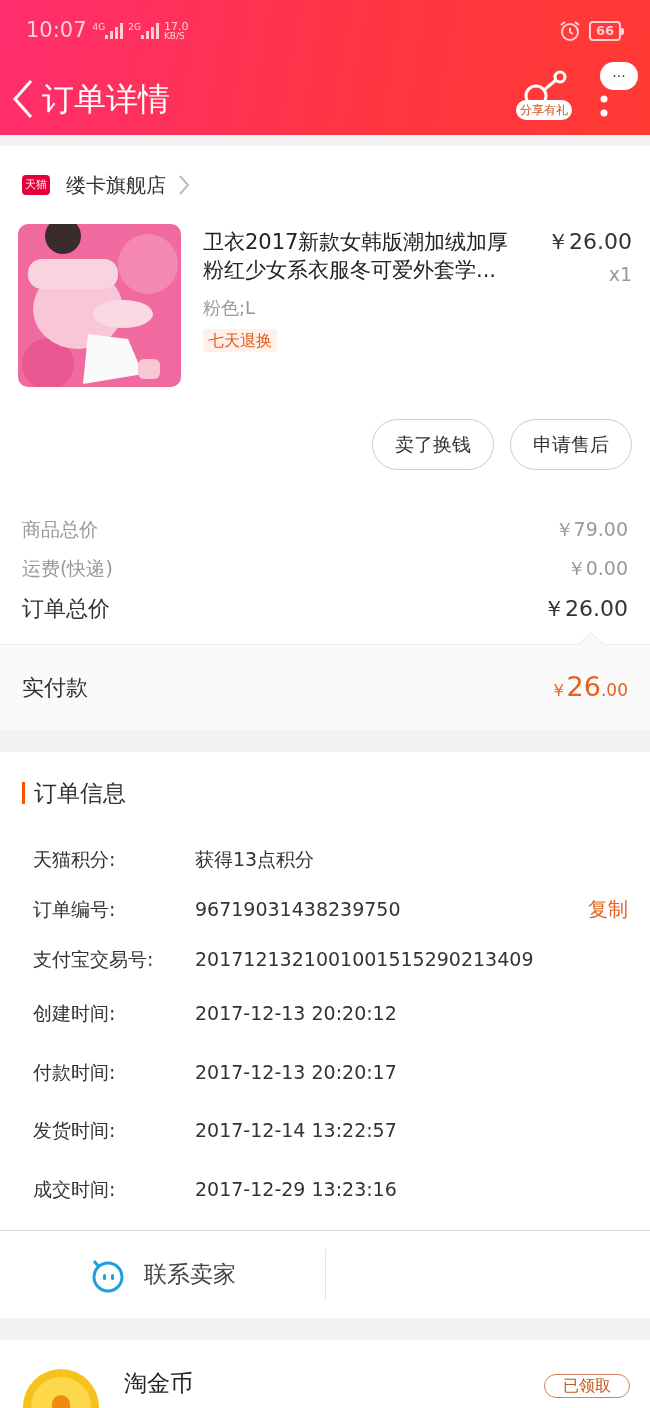 This screenshot has height=1408, width=650. I want to click on product-price: ￥26.00, so click(589, 242).